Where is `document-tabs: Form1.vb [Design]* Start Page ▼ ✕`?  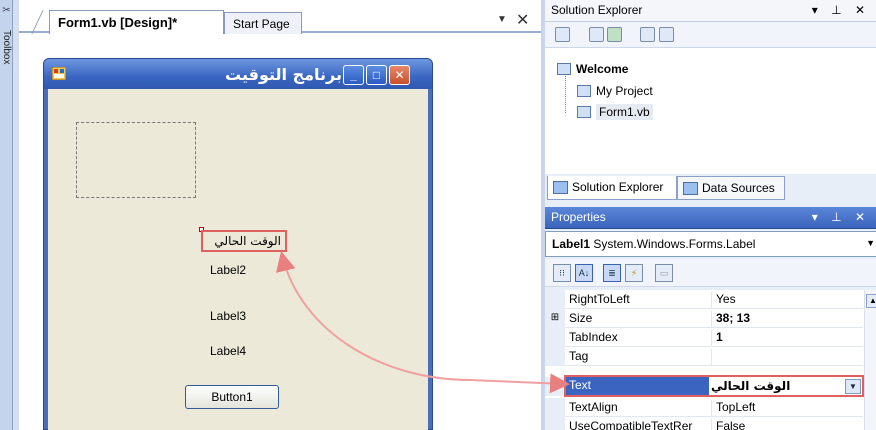 document-tabs: Form1.vb [Design]* Start Page ▼ ✕ is located at coordinates (280, 17).